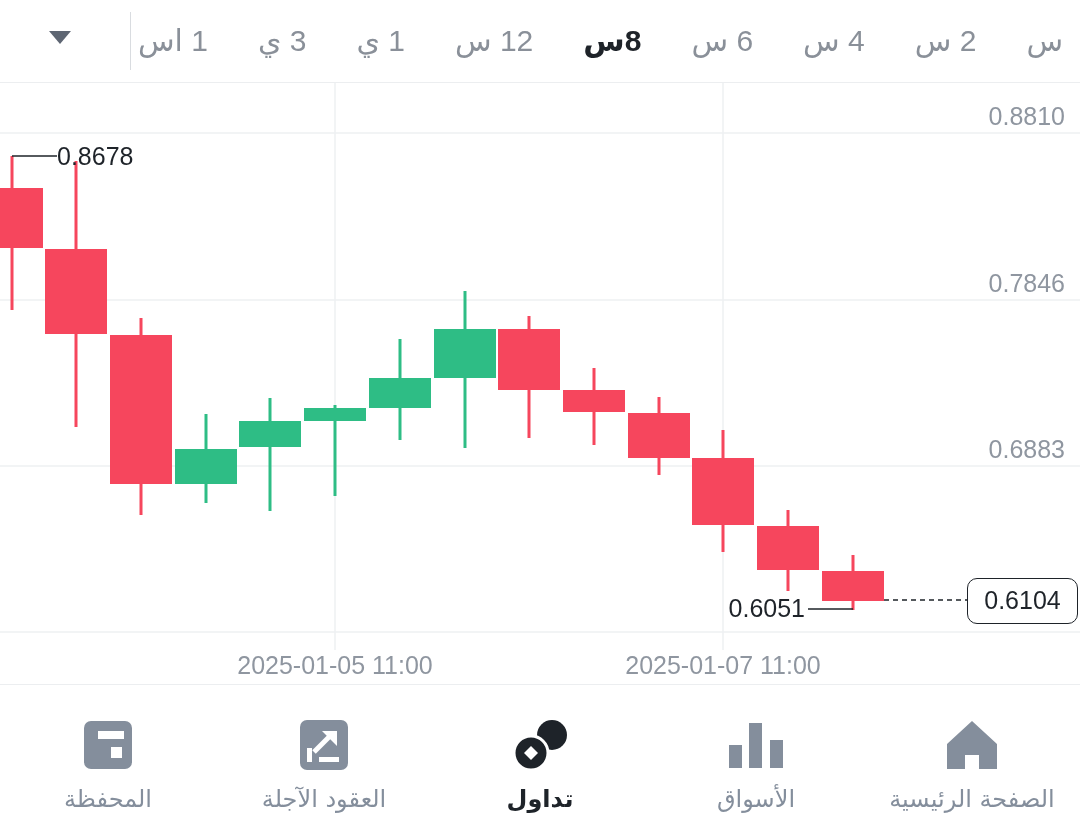 The width and height of the screenshot is (1080, 831). I want to click on time-axis-label: 2025-01-05 11:00, so click(335, 665).